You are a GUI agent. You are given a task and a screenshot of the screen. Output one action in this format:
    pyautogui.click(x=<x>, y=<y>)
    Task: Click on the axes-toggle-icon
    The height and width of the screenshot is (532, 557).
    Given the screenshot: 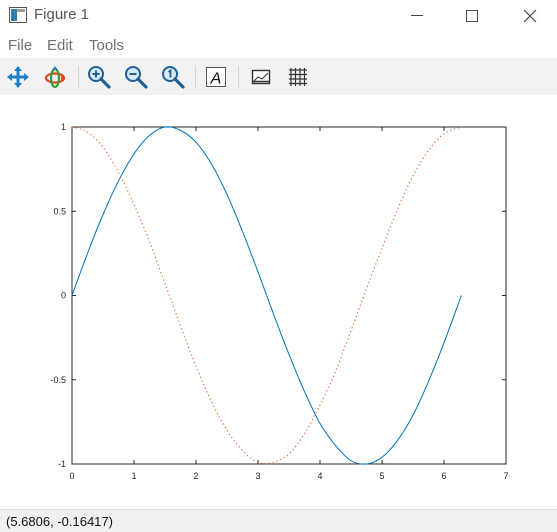 What is the action you would take?
    pyautogui.click(x=261, y=77)
    